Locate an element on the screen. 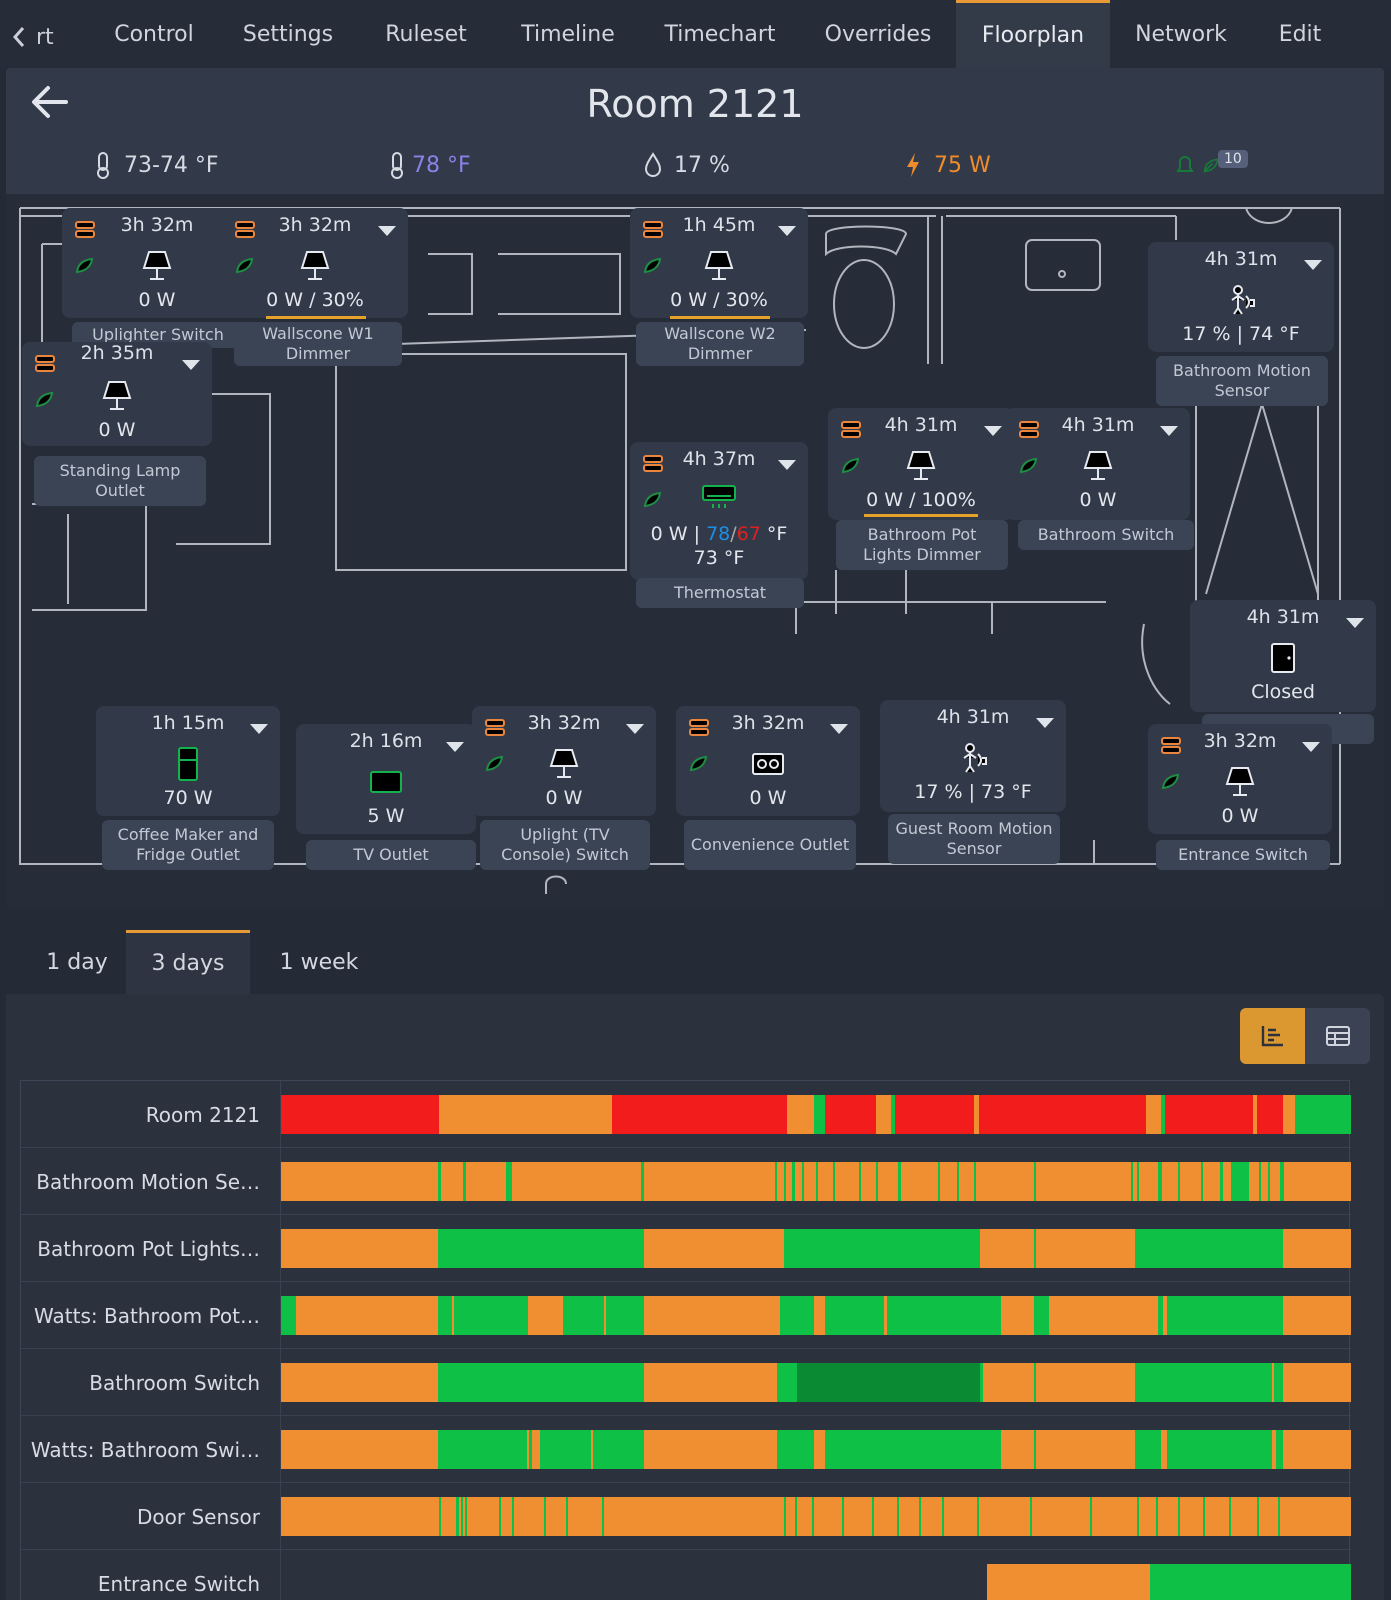 The width and height of the screenshot is (1391, 1600). stat-status: 10 is located at coordinates (1211, 165).